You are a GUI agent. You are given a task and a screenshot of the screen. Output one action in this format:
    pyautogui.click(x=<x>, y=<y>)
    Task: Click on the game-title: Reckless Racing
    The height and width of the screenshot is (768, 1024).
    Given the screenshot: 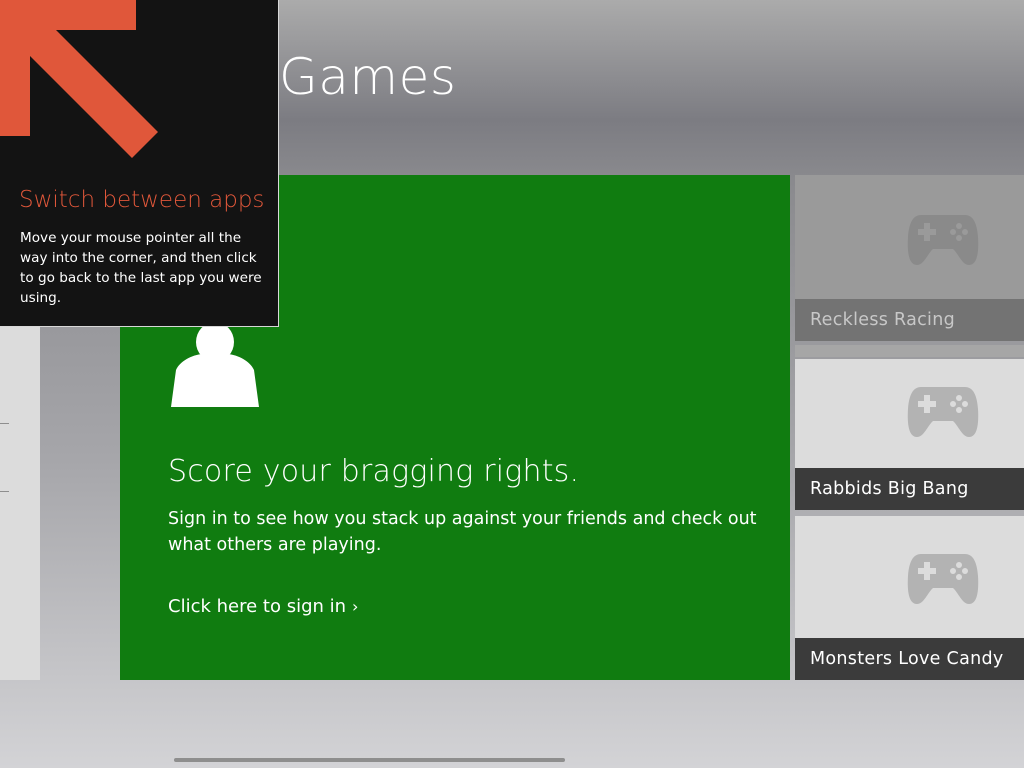 What is the action you would take?
    pyautogui.click(x=909, y=320)
    